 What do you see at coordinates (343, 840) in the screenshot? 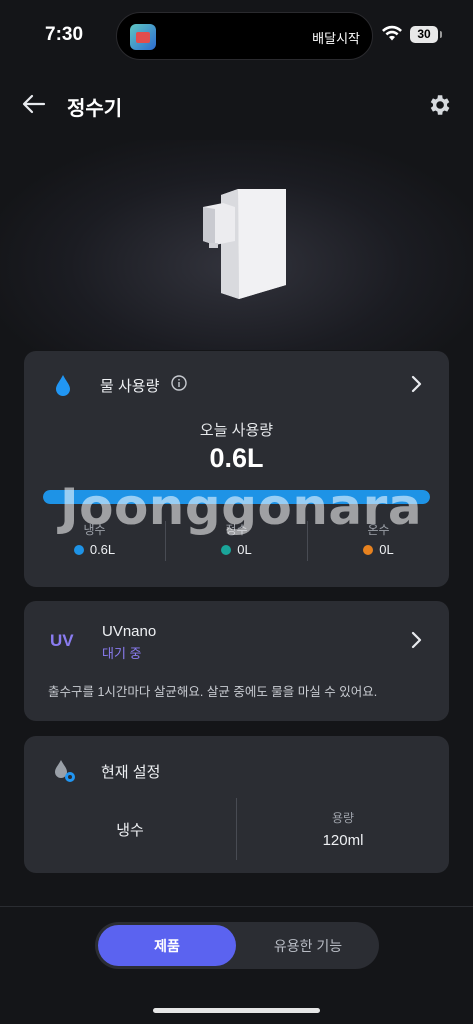
I see `setting-capacity-value: 120ml` at bounding box center [343, 840].